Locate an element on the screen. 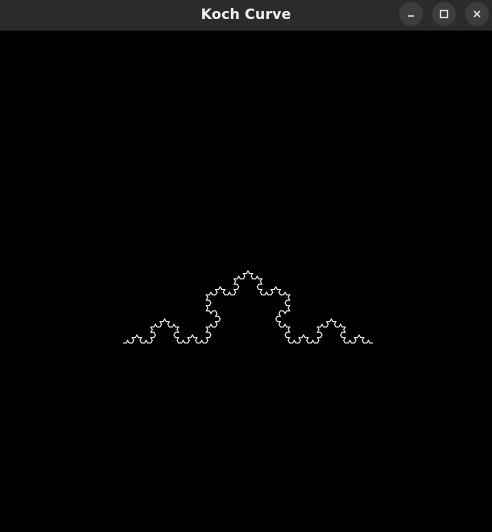  close-icon is located at coordinates (477, 14).